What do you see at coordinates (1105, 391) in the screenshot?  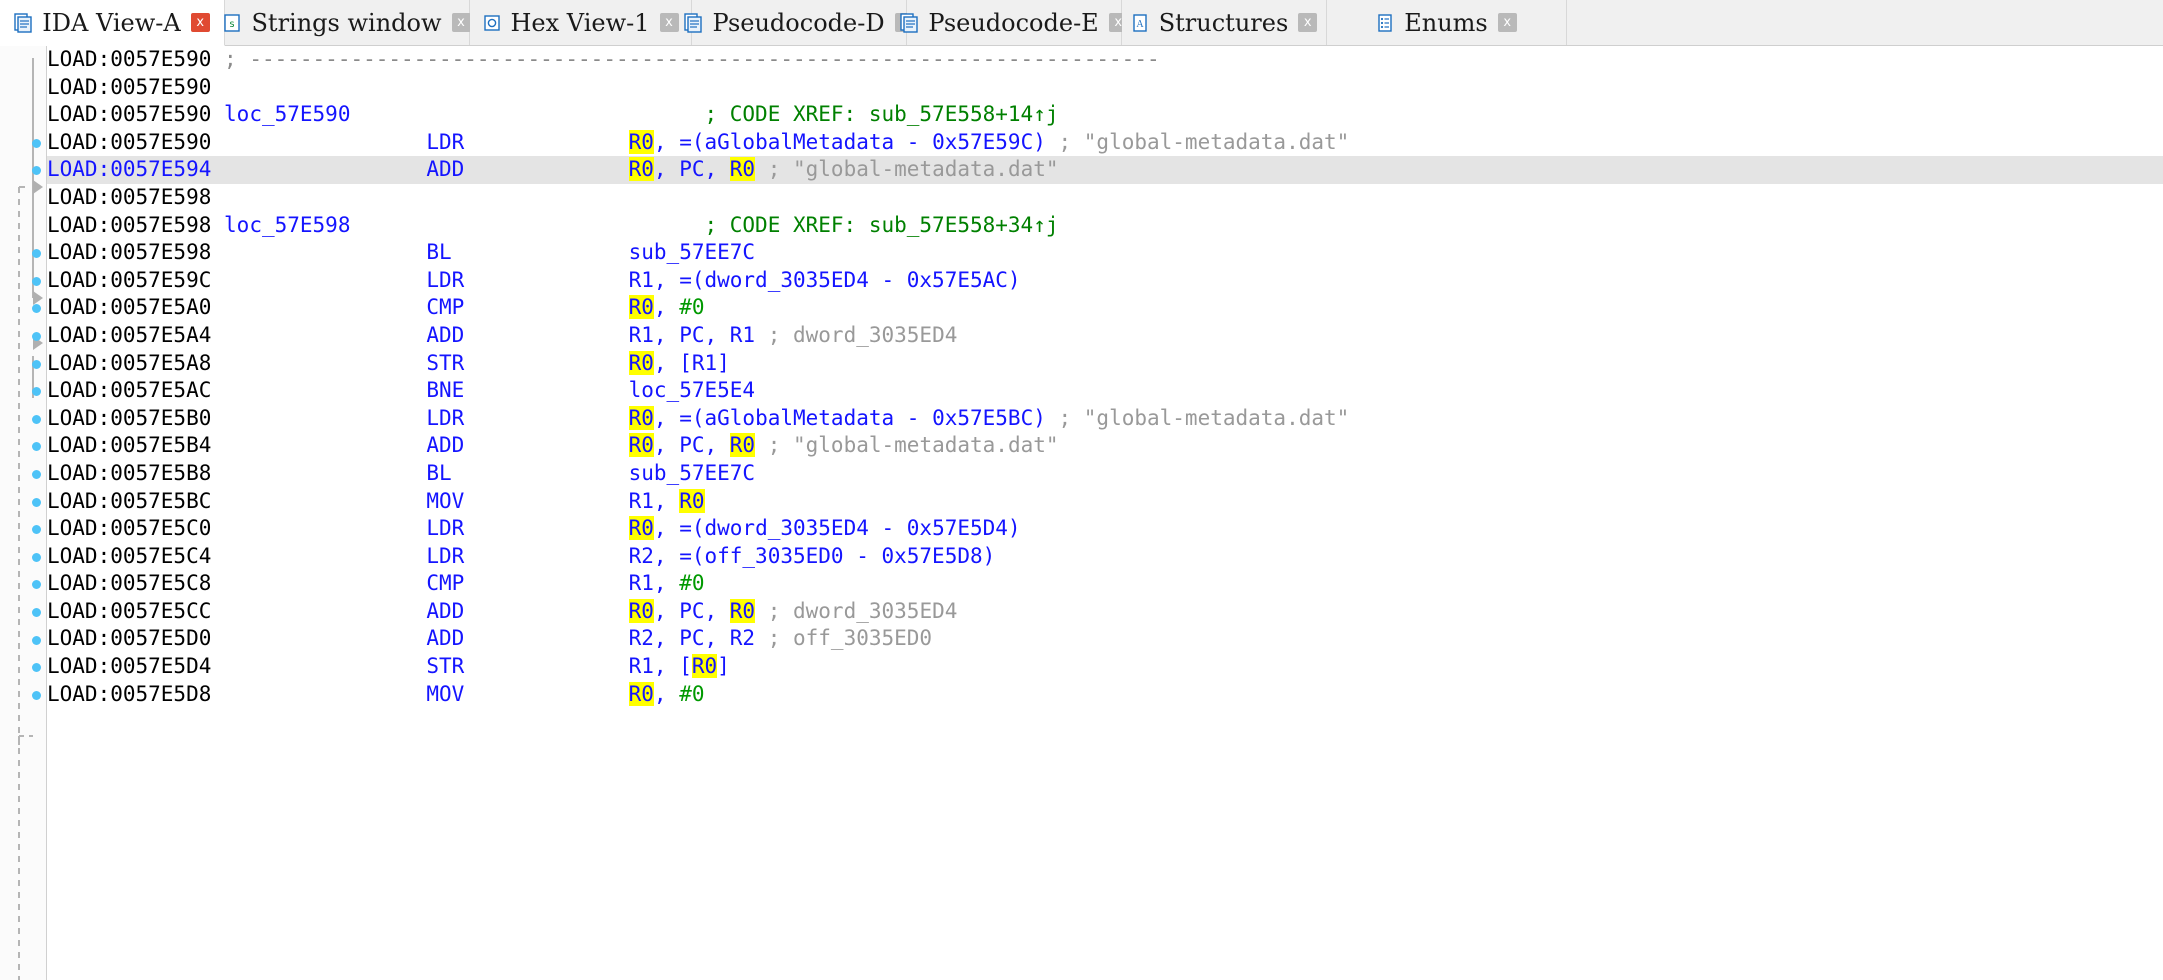 I see `disasm-line: LOAD:0057E5AC BNE loc_57E5E4` at bounding box center [1105, 391].